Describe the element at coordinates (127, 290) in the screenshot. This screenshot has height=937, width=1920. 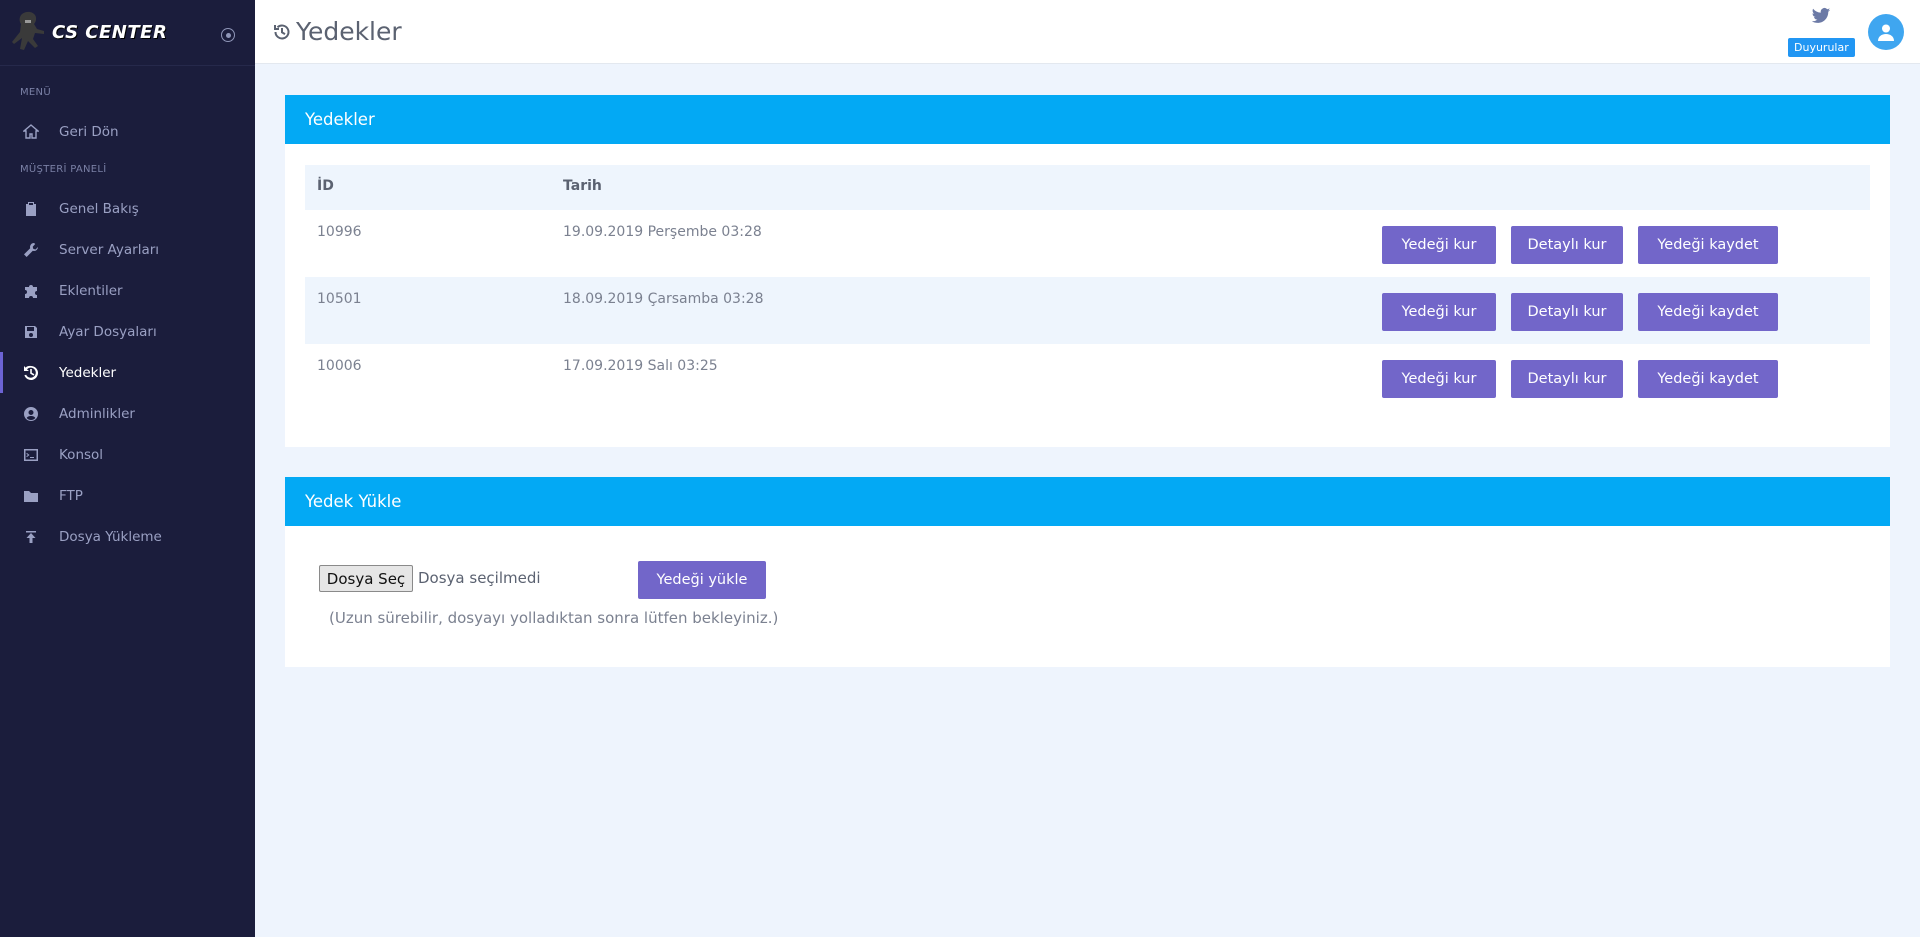
I see `sidebar-item-eklentiler: Eklentiler` at that location.